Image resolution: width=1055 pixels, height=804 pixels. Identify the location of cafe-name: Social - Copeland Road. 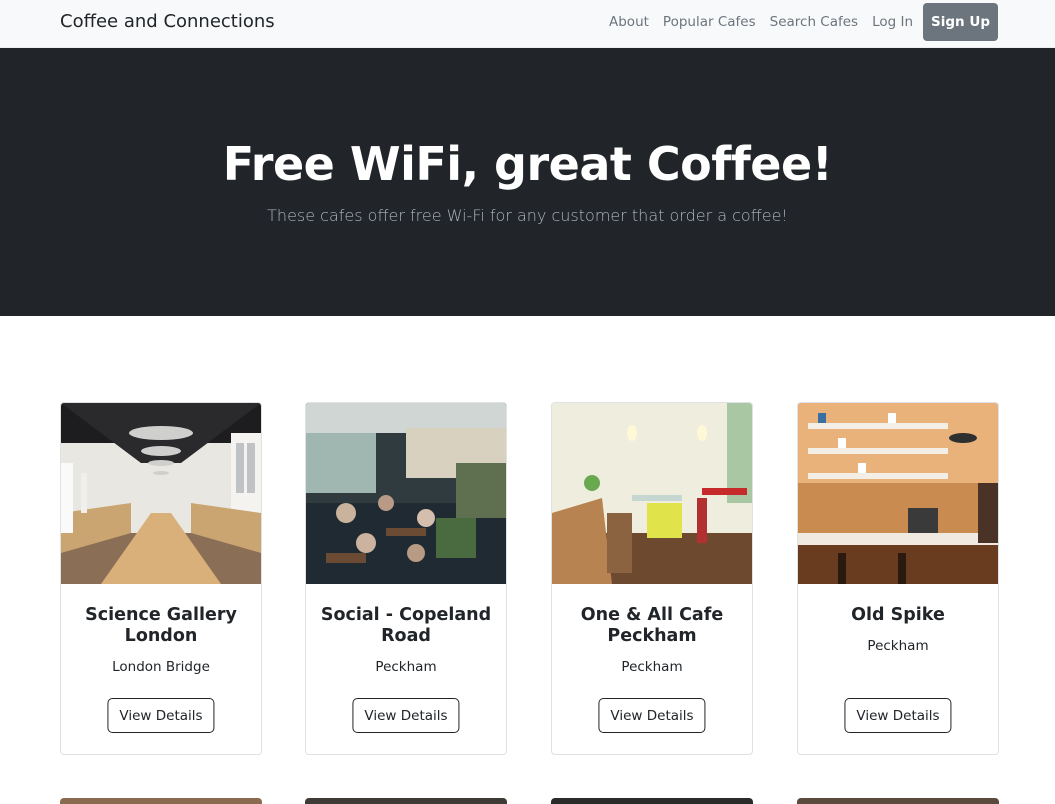
(406, 625).